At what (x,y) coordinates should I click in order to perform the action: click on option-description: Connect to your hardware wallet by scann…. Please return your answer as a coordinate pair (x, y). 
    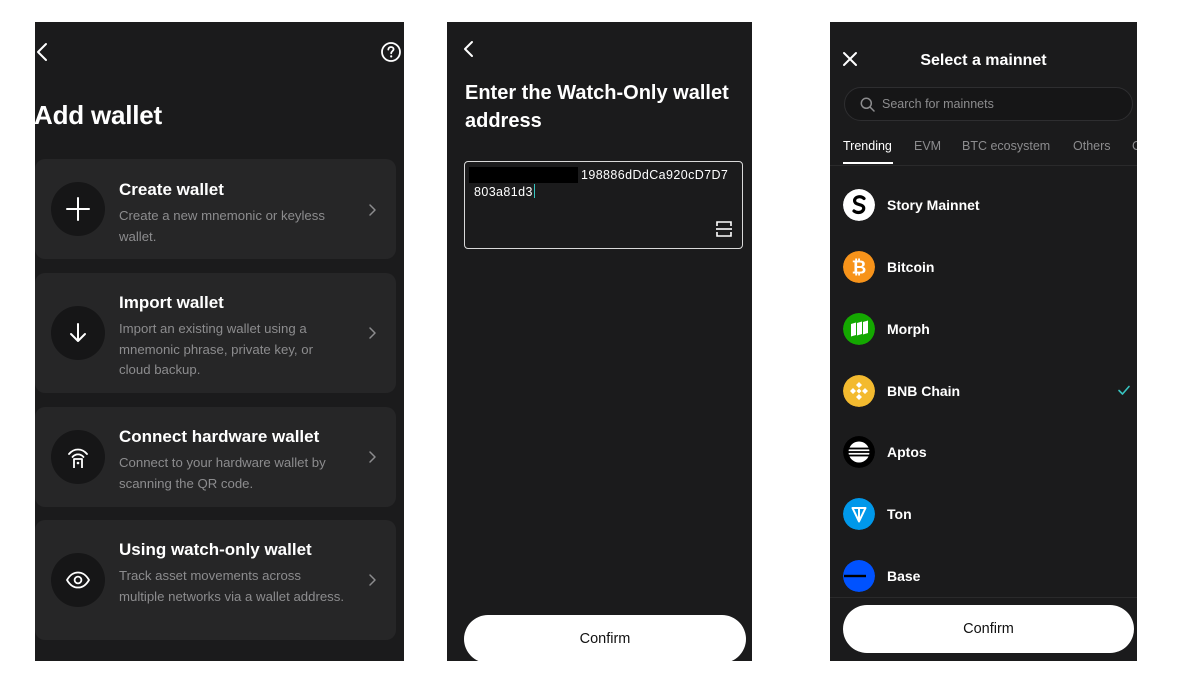
    Looking at the image, I should click on (222, 473).